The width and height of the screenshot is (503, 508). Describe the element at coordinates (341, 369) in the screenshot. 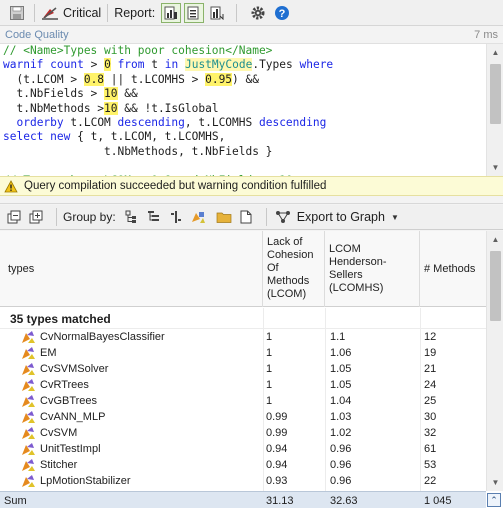

I see `lcomhs-value: 1.05` at that location.